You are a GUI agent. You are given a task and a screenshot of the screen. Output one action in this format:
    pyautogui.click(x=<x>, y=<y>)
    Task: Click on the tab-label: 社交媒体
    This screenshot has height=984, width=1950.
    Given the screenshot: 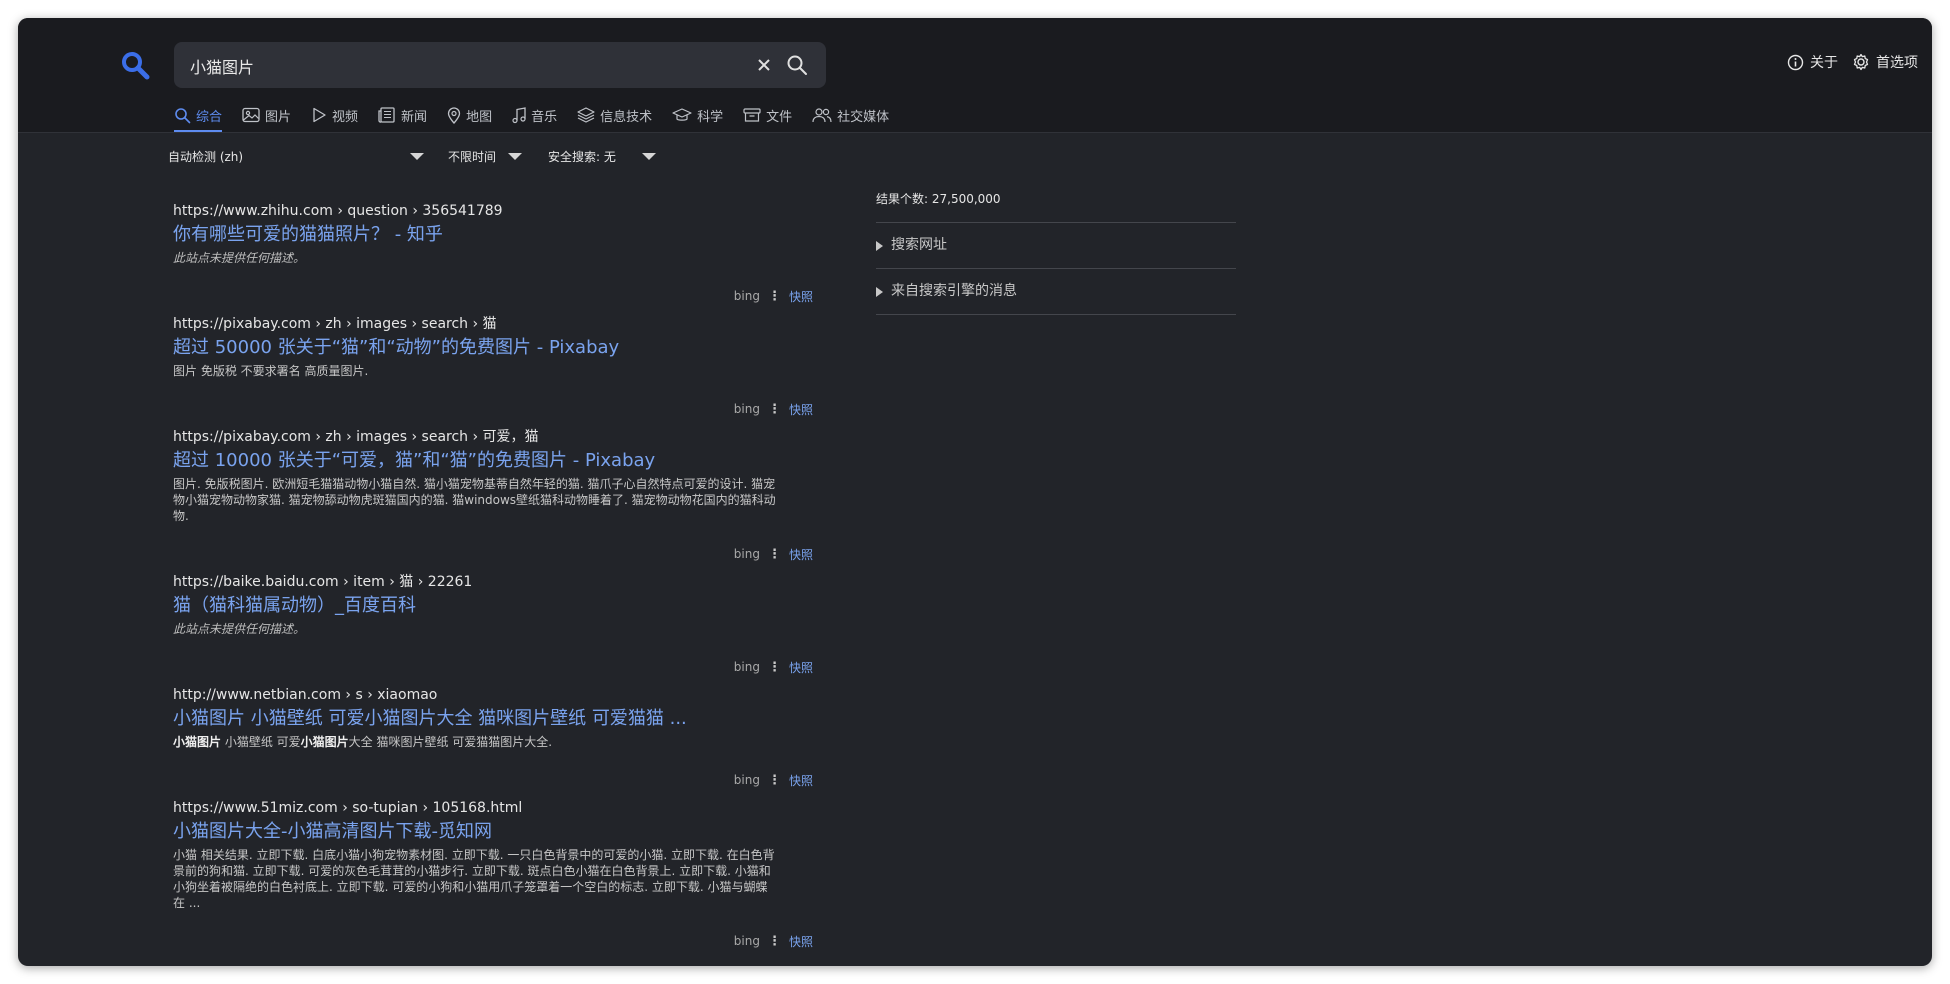 What is the action you would take?
    pyautogui.click(x=863, y=117)
    